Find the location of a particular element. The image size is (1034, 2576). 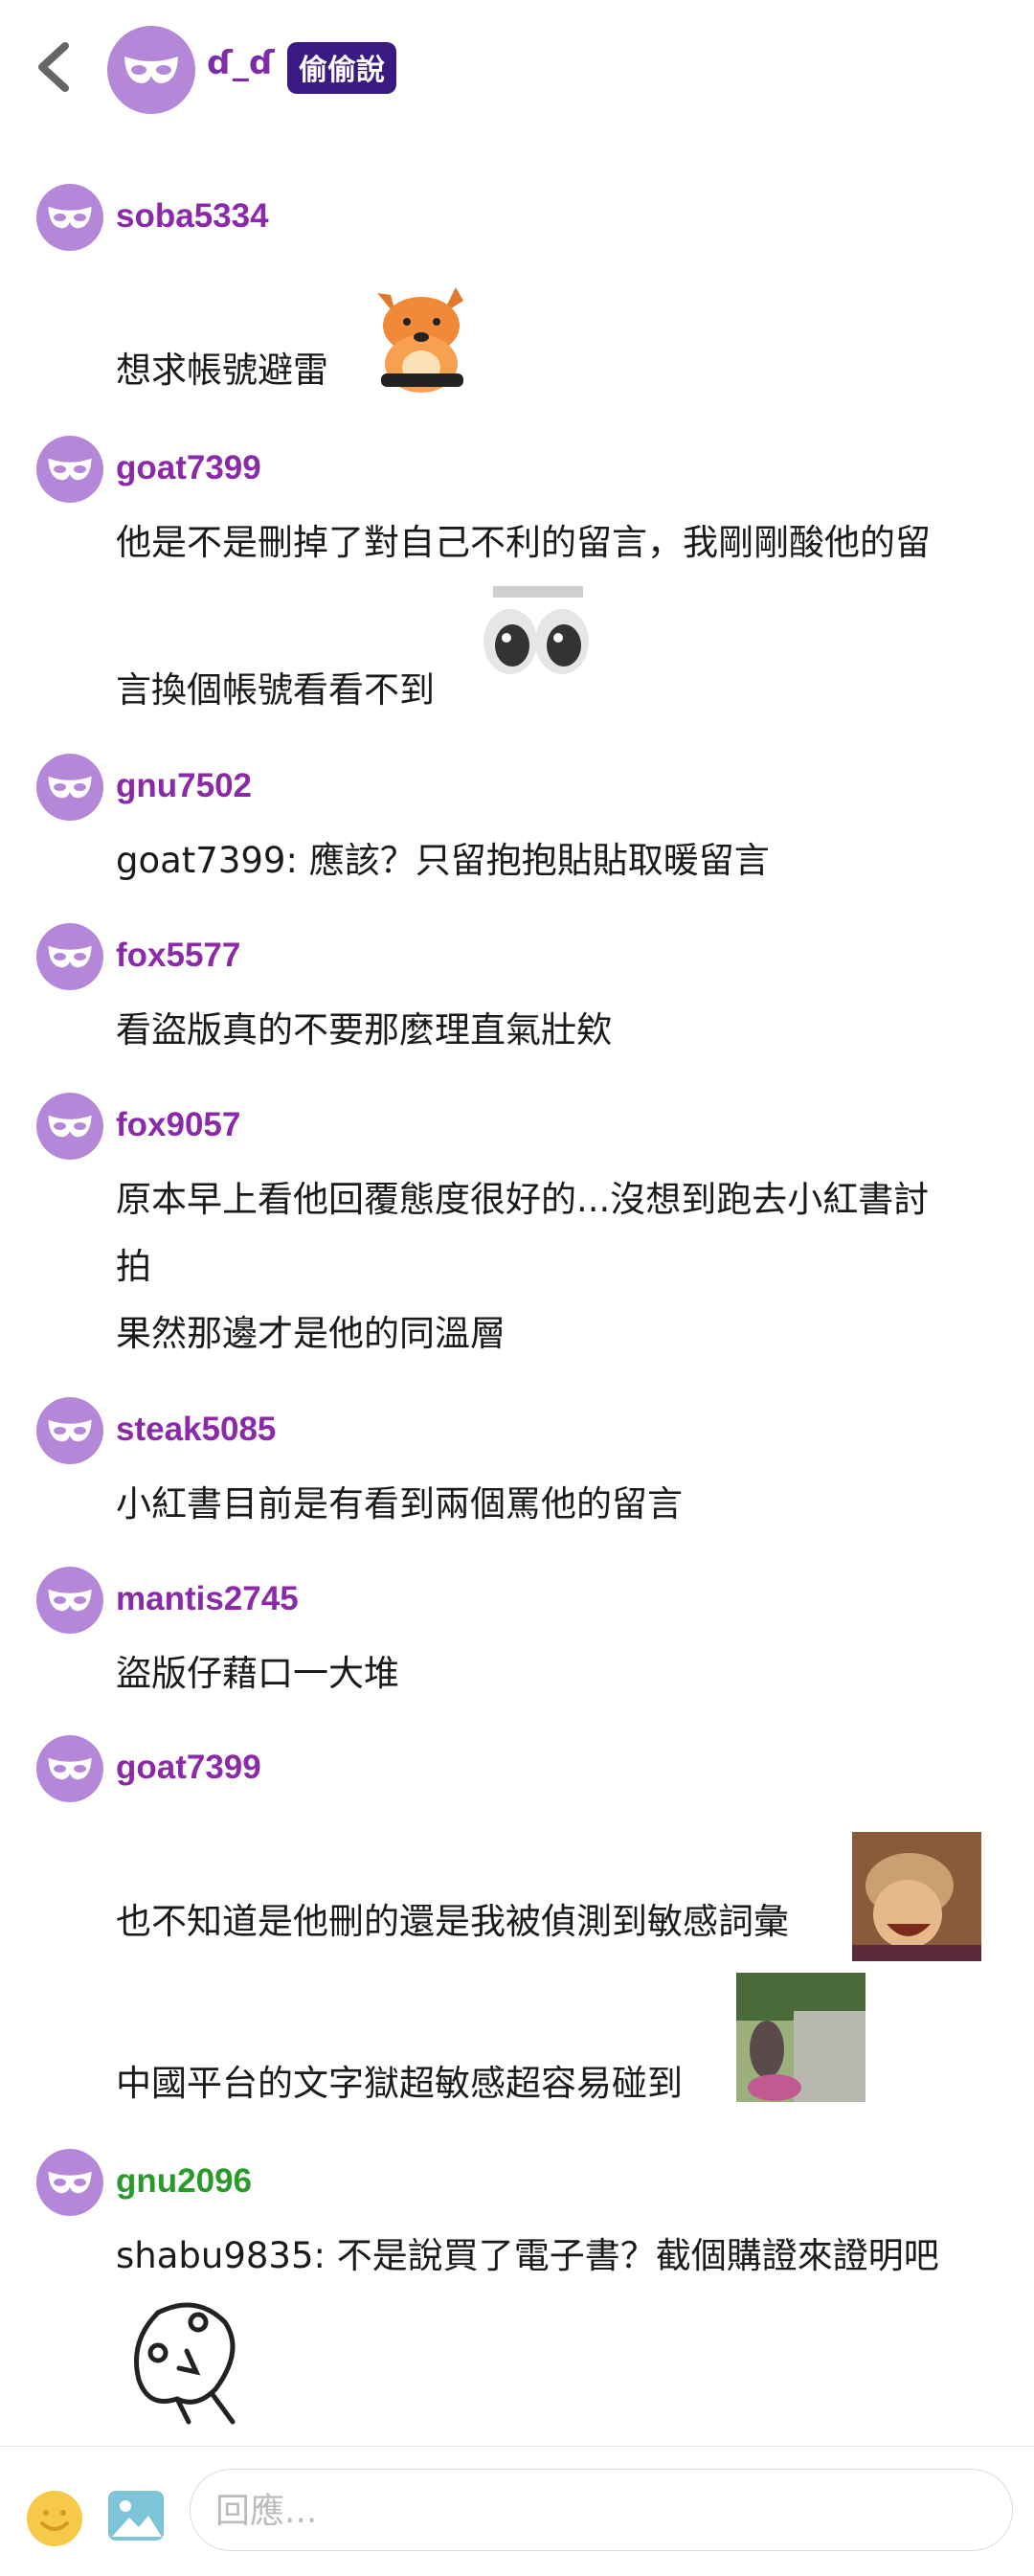

comment-username: gnu2096 is located at coordinates (184, 2181).